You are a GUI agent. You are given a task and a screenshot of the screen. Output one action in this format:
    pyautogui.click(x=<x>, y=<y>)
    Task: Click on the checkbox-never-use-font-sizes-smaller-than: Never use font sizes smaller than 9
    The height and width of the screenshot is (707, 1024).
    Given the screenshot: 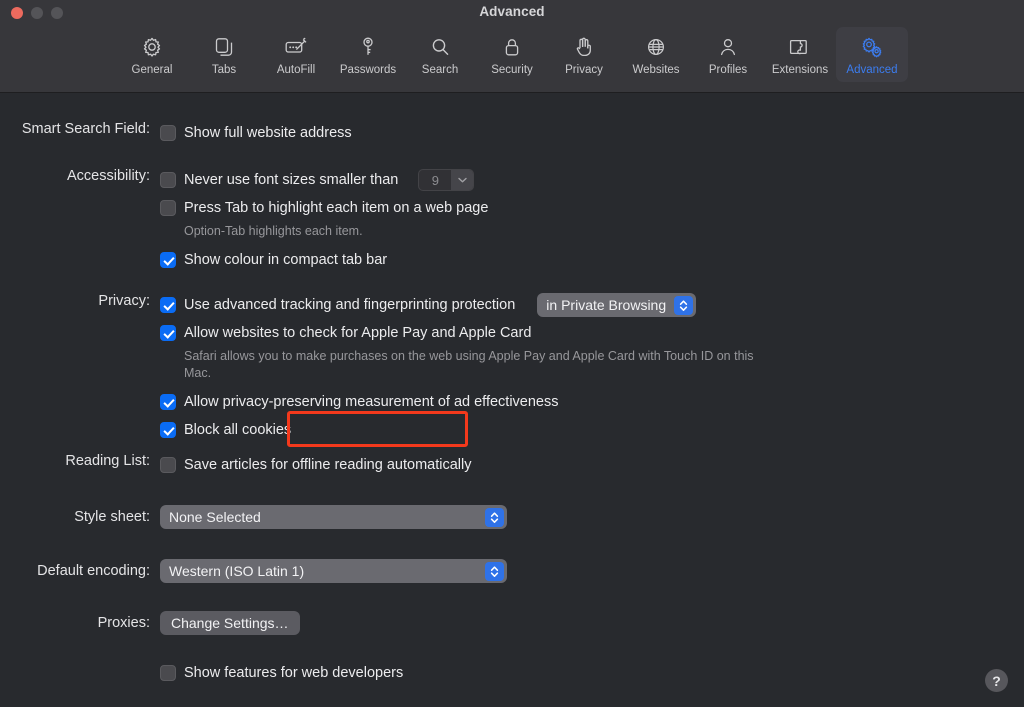 What is the action you would take?
    pyautogui.click(x=324, y=180)
    